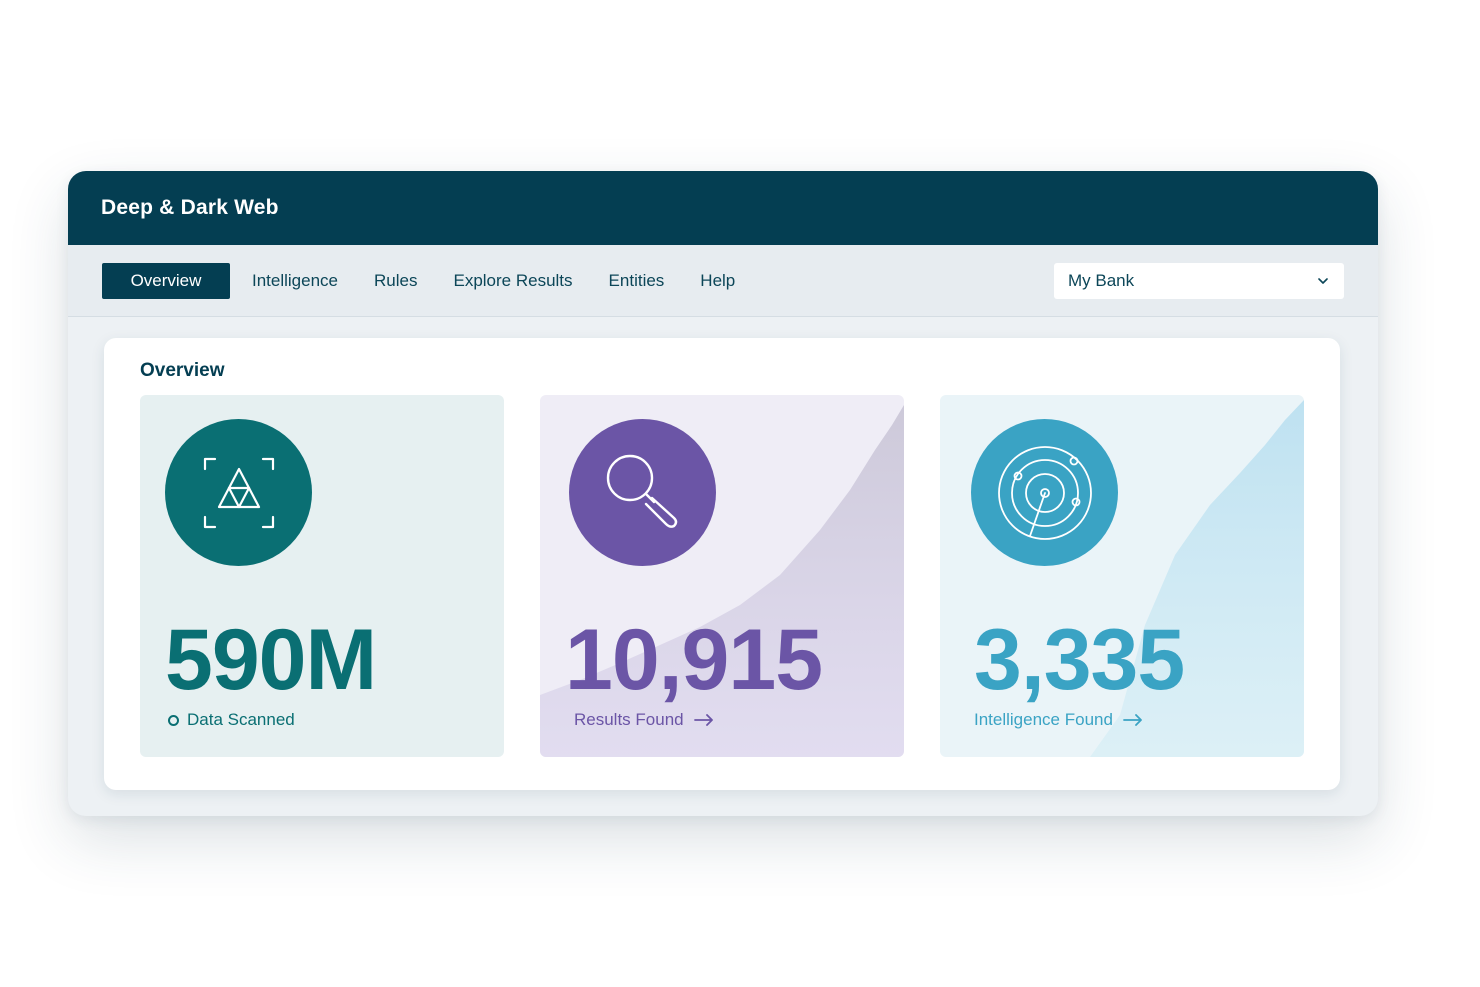  Describe the element at coordinates (166, 281) in the screenshot. I see `tab-overview: Overview` at that location.